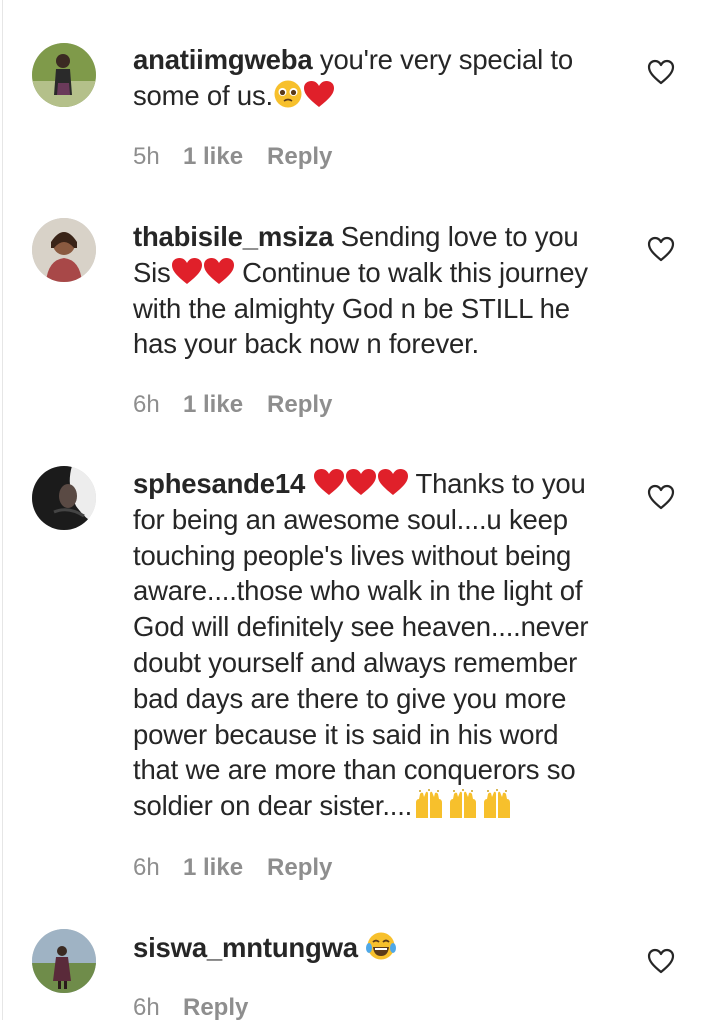 This screenshot has width=720, height=1022. What do you see at coordinates (219, 483) in the screenshot?
I see `username: sphesande14` at bounding box center [219, 483].